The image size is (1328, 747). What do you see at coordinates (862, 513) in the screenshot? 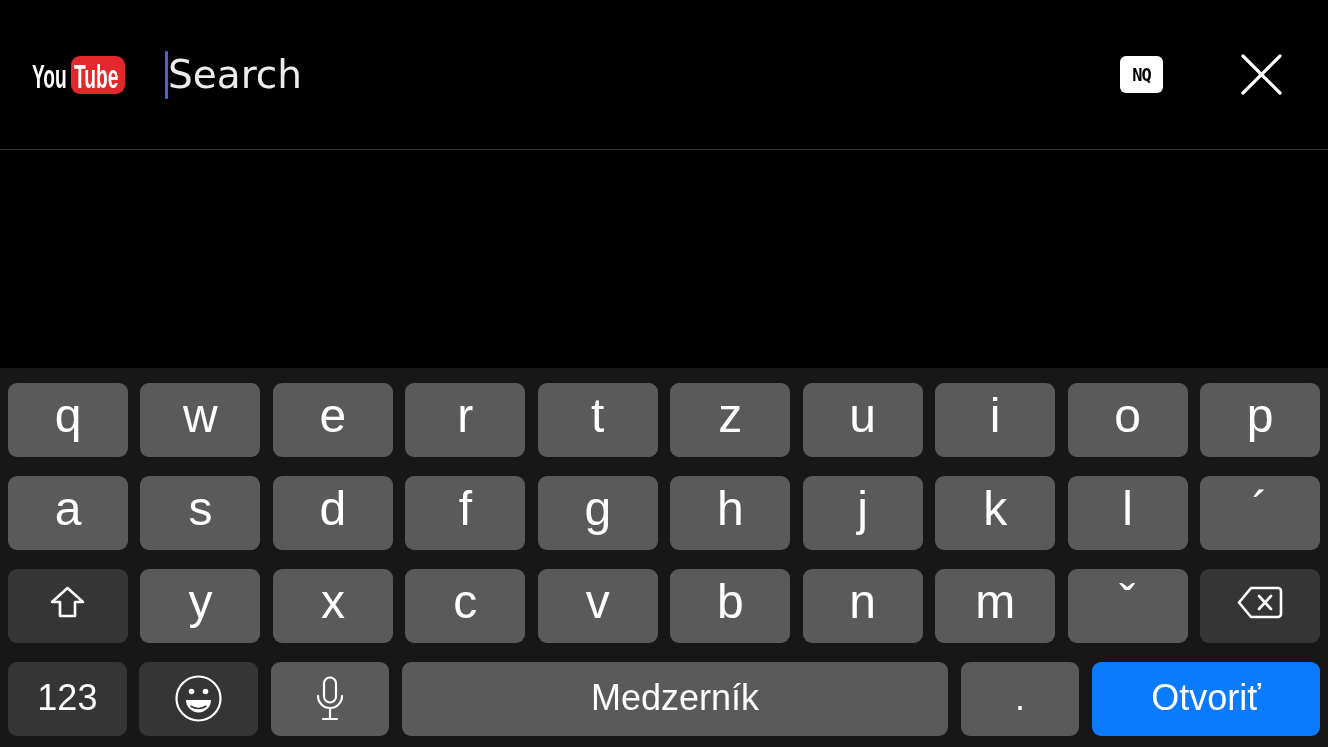
I see `letter-key: j` at bounding box center [862, 513].